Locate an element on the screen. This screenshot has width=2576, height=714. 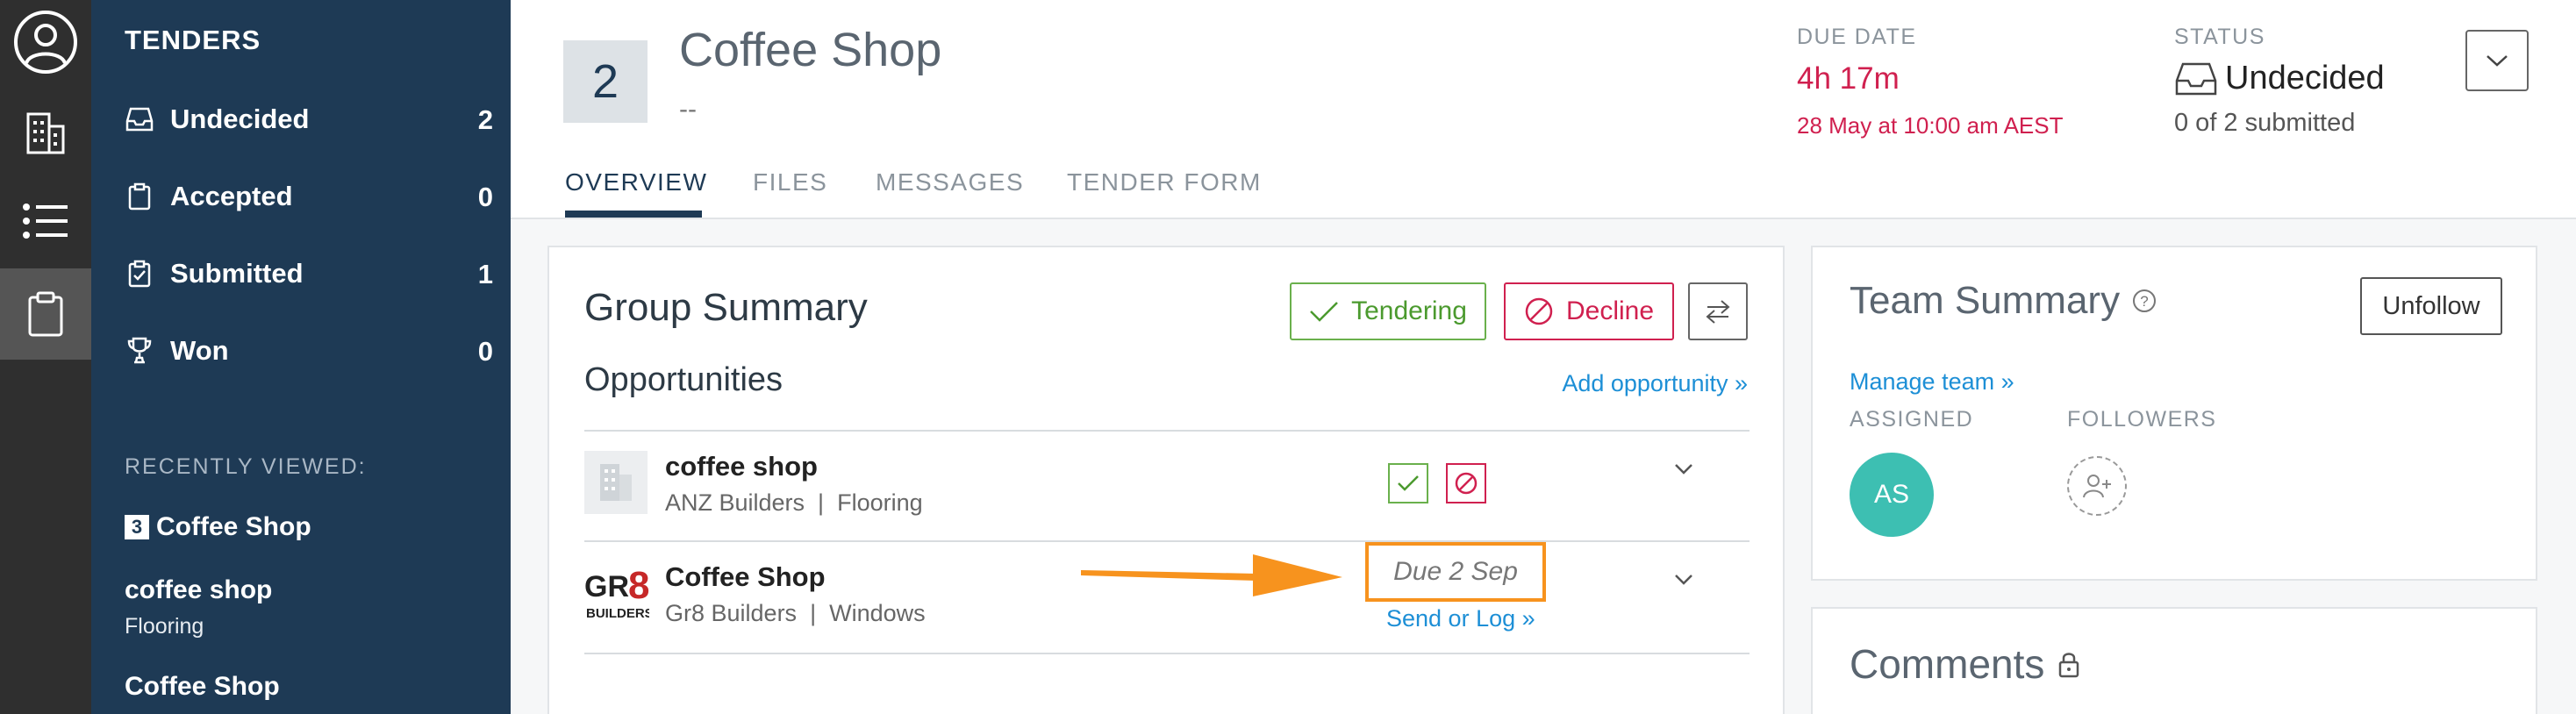
add-opportunity-link: Add opportunity » is located at coordinates (1655, 383).